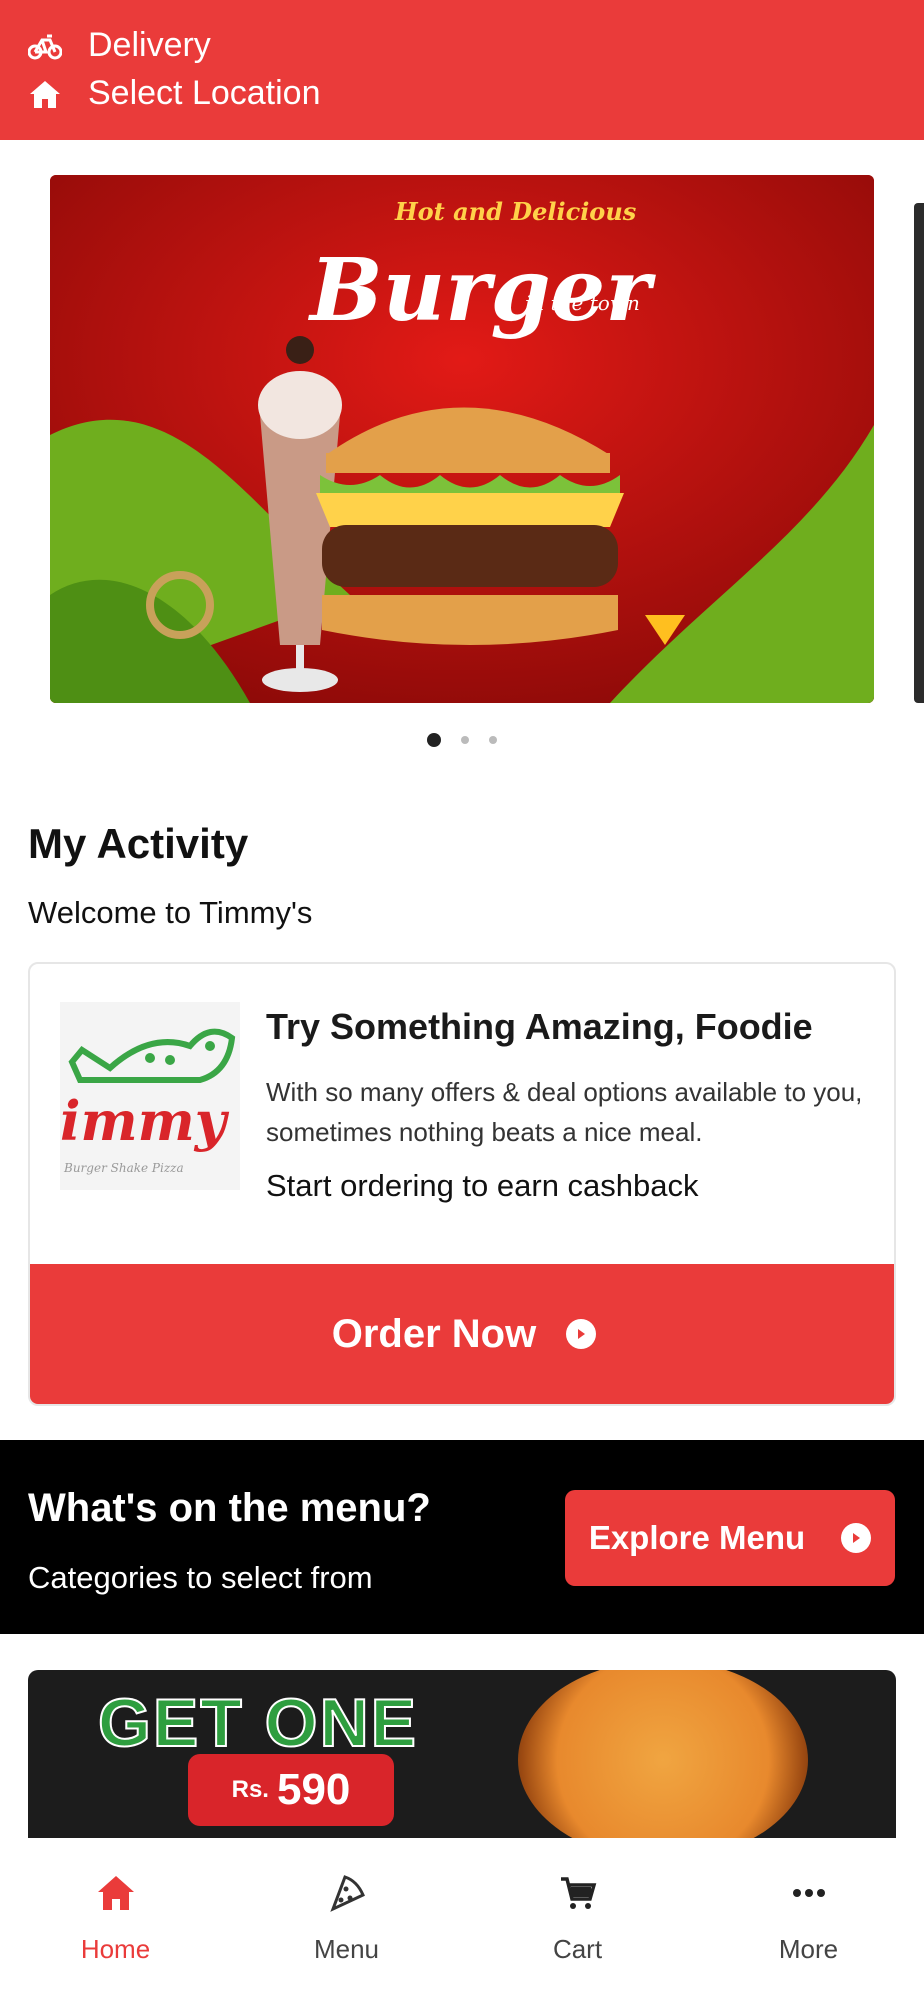 Image resolution: width=924 pixels, height=2000 pixels. Describe the element at coordinates (578, 1893) in the screenshot. I see `cart-icon` at that location.